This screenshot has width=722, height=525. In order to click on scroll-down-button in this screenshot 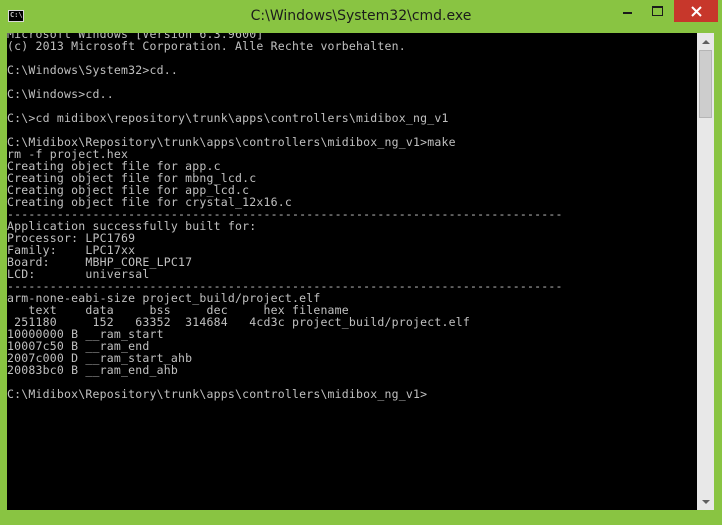, I will do `click(705, 501)`.